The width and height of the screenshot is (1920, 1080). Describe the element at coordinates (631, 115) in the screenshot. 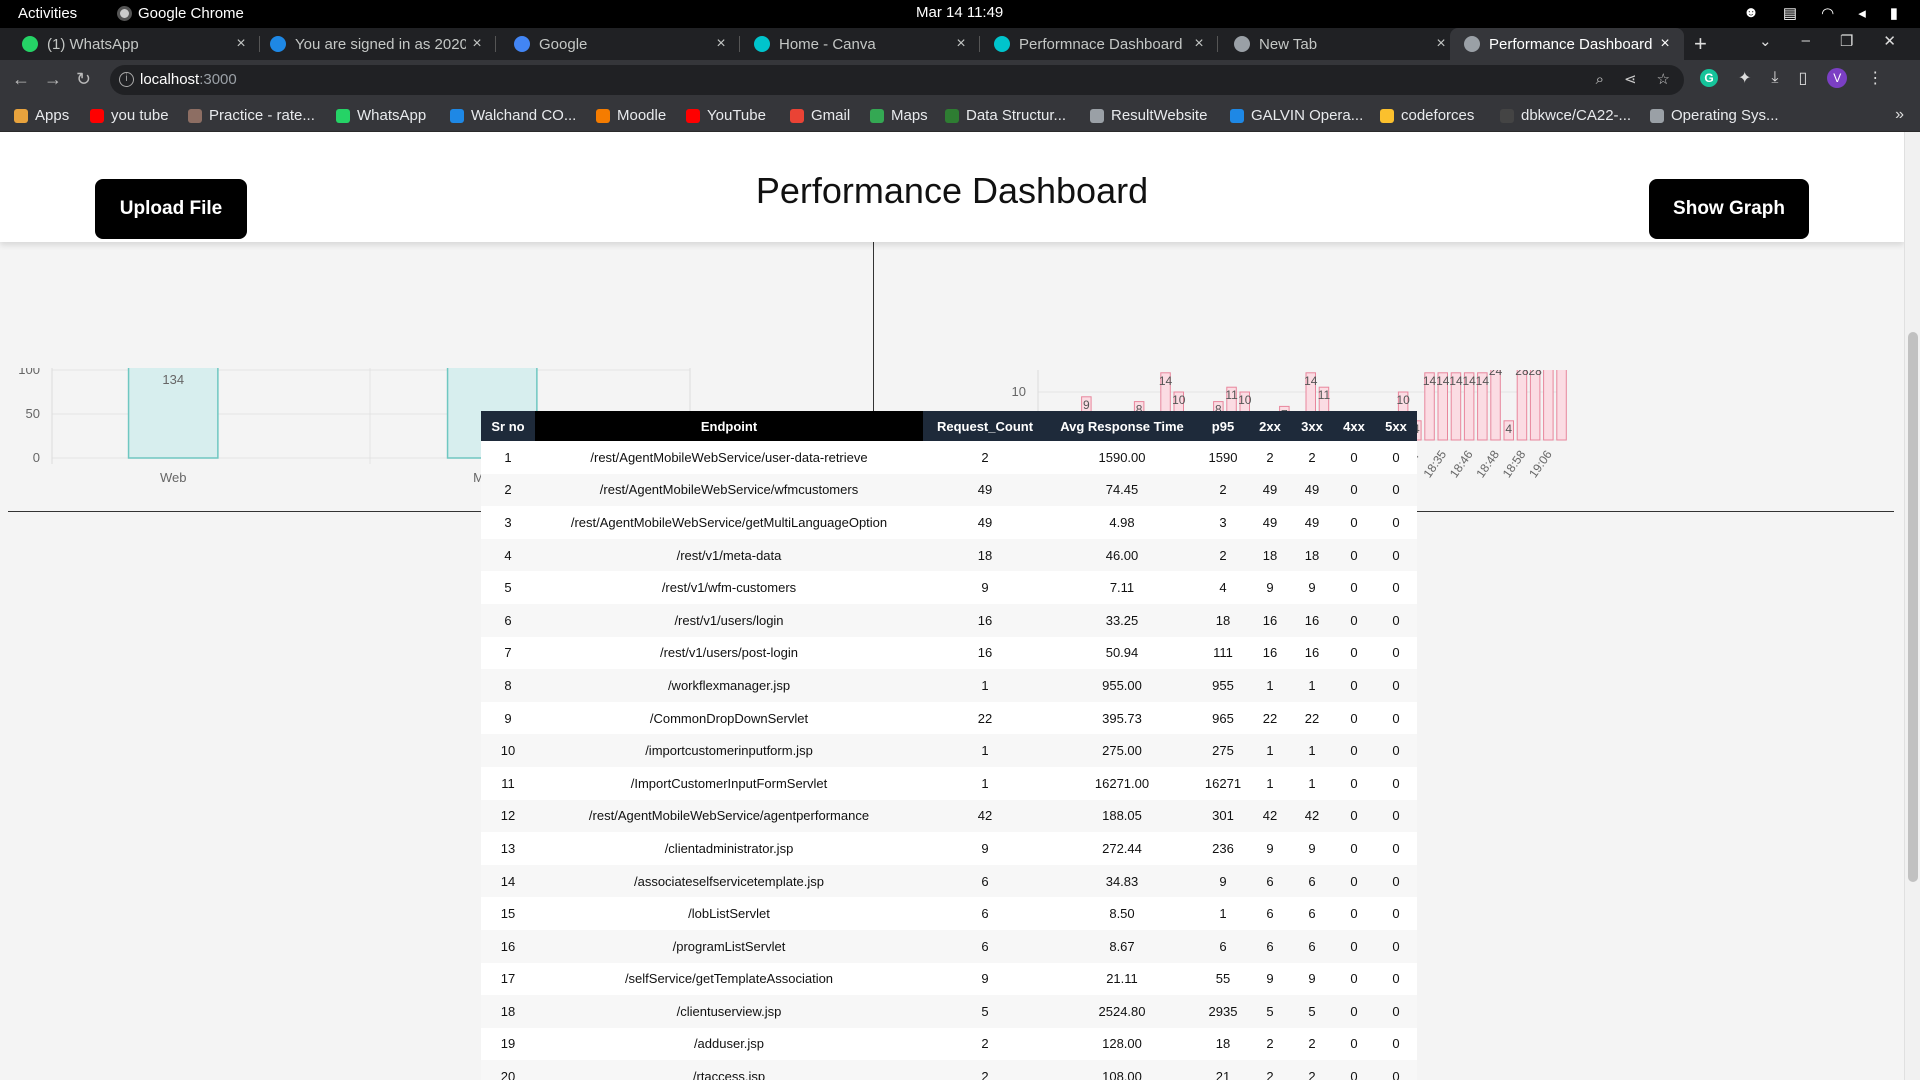

I see `bookmark-item: Moodle` at that location.